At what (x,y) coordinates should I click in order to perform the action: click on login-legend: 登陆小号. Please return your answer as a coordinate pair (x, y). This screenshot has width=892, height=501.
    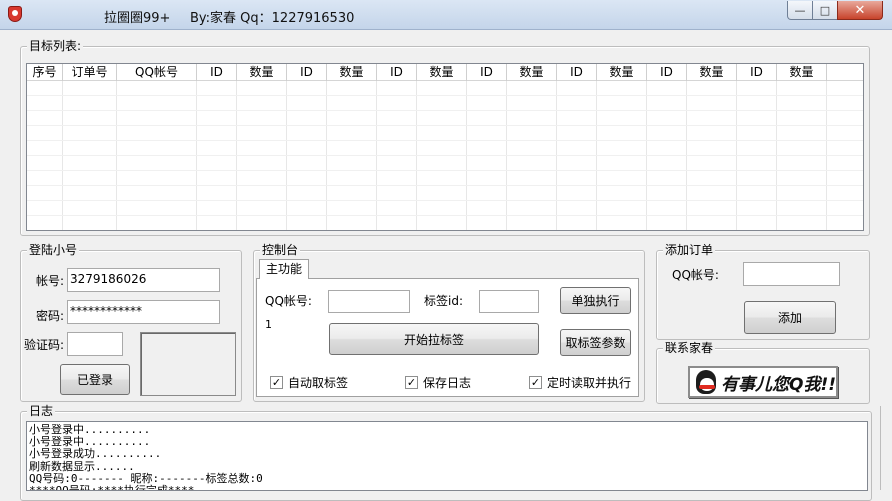
    Looking at the image, I should click on (53, 250).